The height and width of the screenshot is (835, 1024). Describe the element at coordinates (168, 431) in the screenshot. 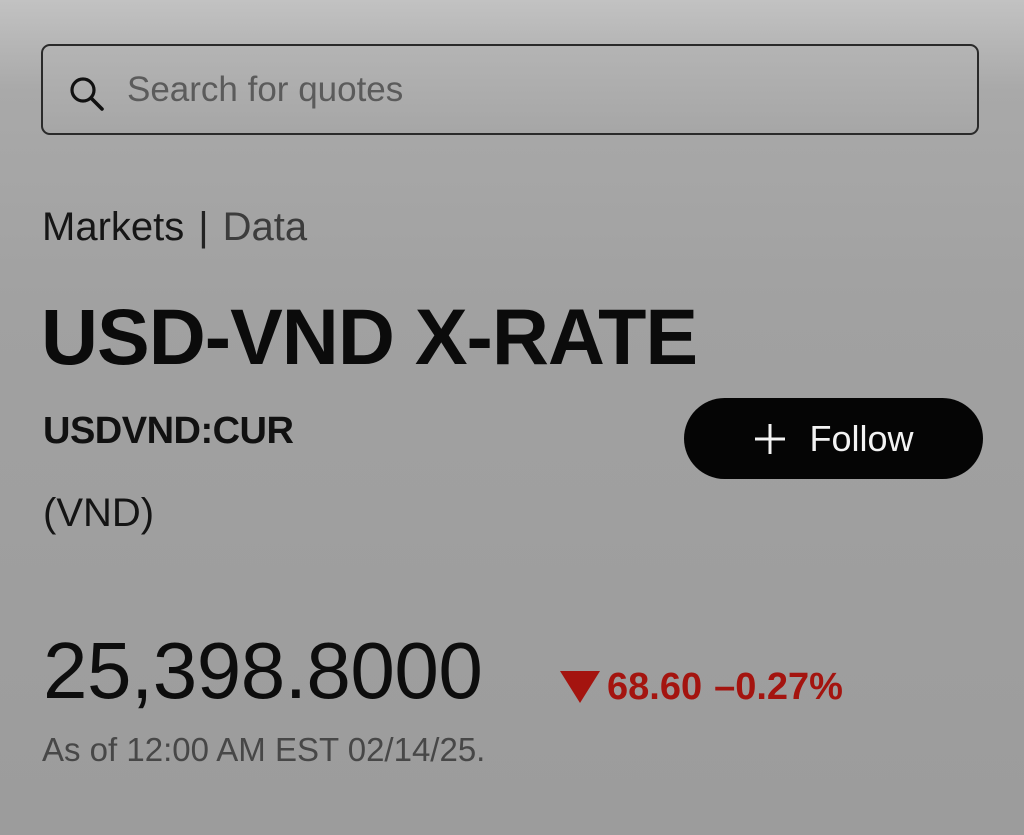

I see `ticker-symbol: USDVND:CUR` at that location.